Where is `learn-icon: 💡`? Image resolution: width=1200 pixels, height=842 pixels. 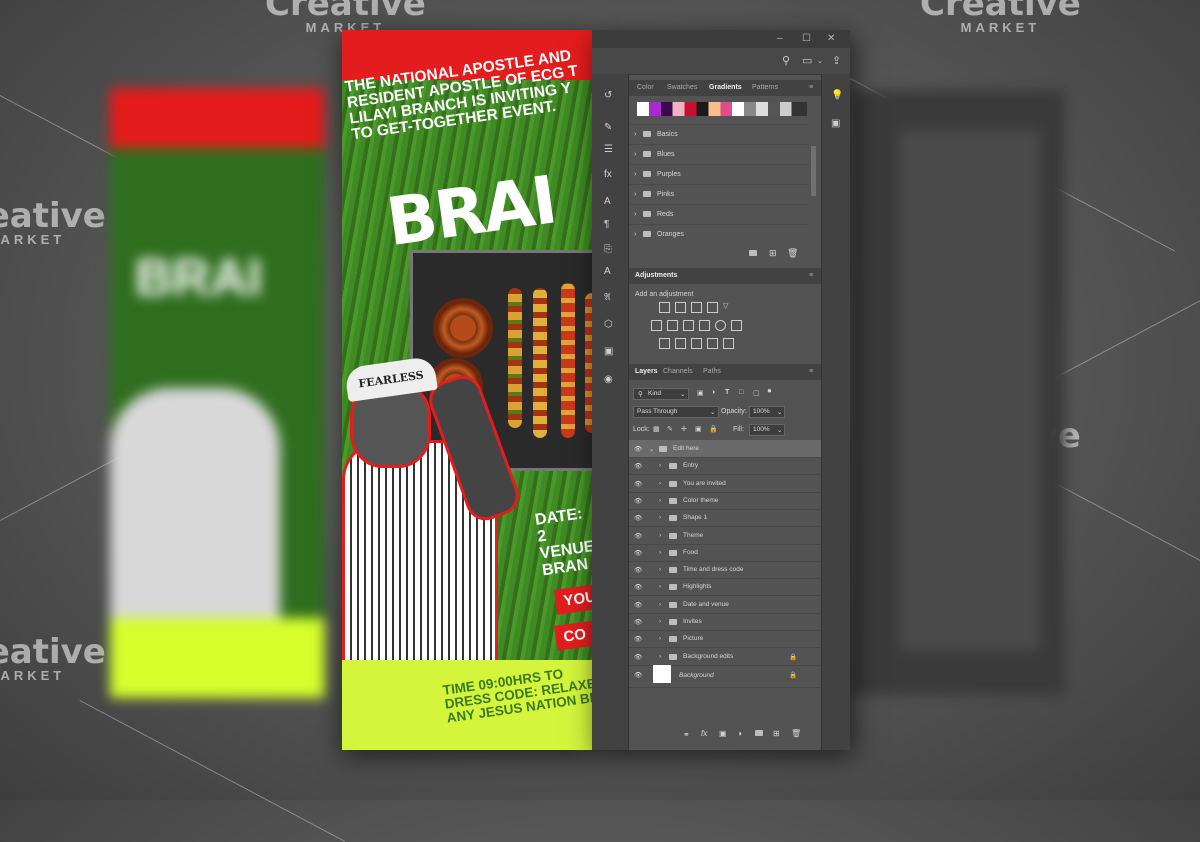 learn-icon: 💡 is located at coordinates (837, 95).